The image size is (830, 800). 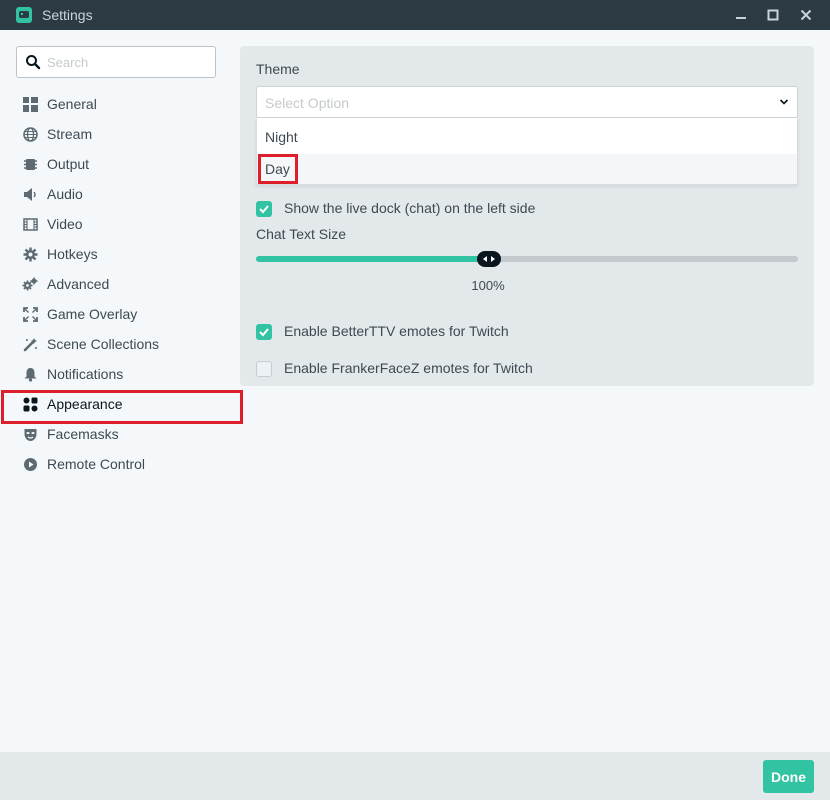 What do you see at coordinates (85, 404) in the screenshot?
I see `sidebar-item-label: Appearance` at bounding box center [85, 404].